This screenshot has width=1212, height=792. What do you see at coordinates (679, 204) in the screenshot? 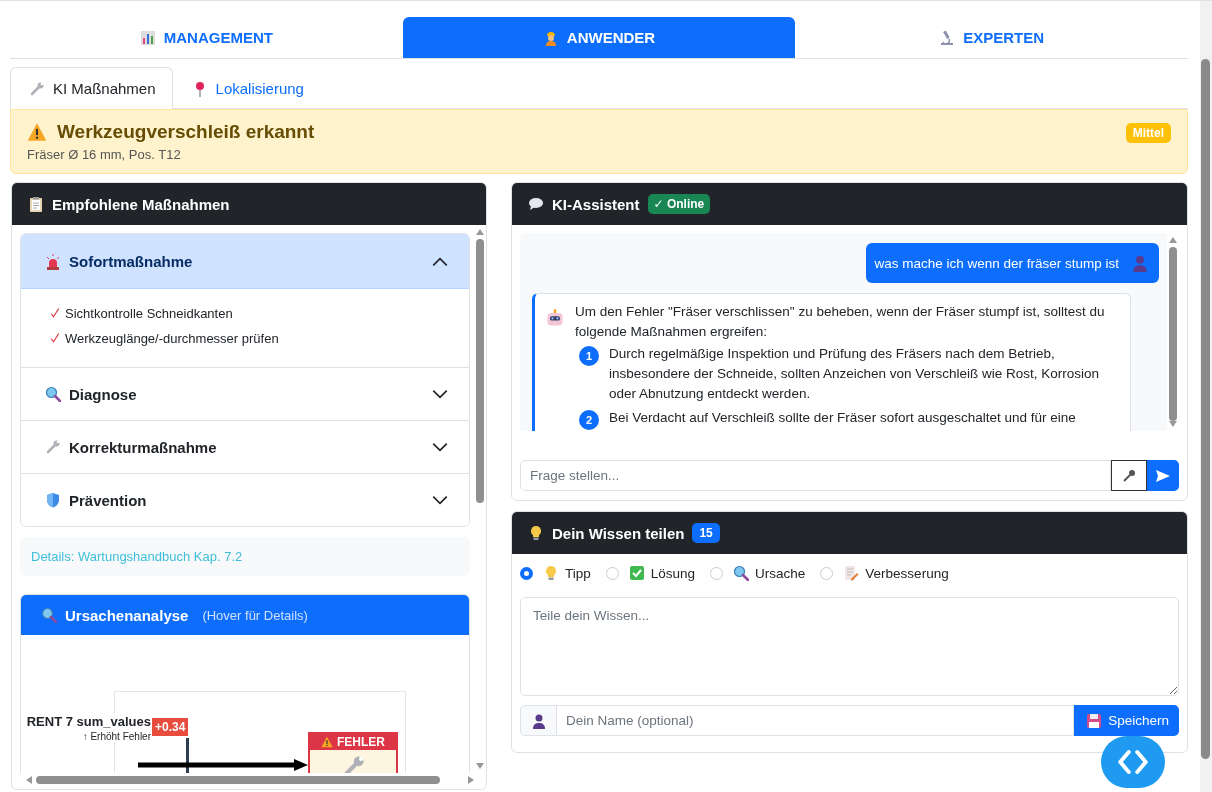
I see `status-badge: ✓ Online` at bounding box center [679, 204].